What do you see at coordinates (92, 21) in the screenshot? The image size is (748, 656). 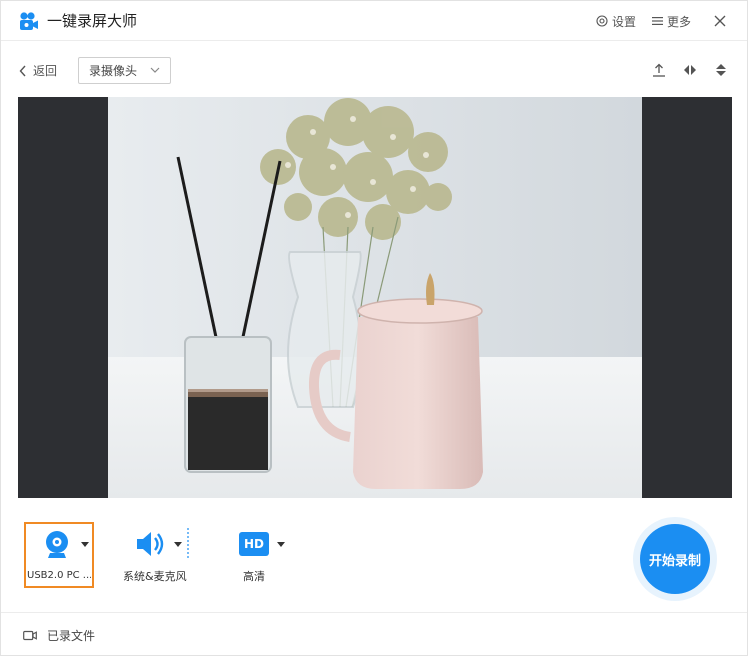 I see `app-title: 一键录屏大师` at bounding box center [92, 21].